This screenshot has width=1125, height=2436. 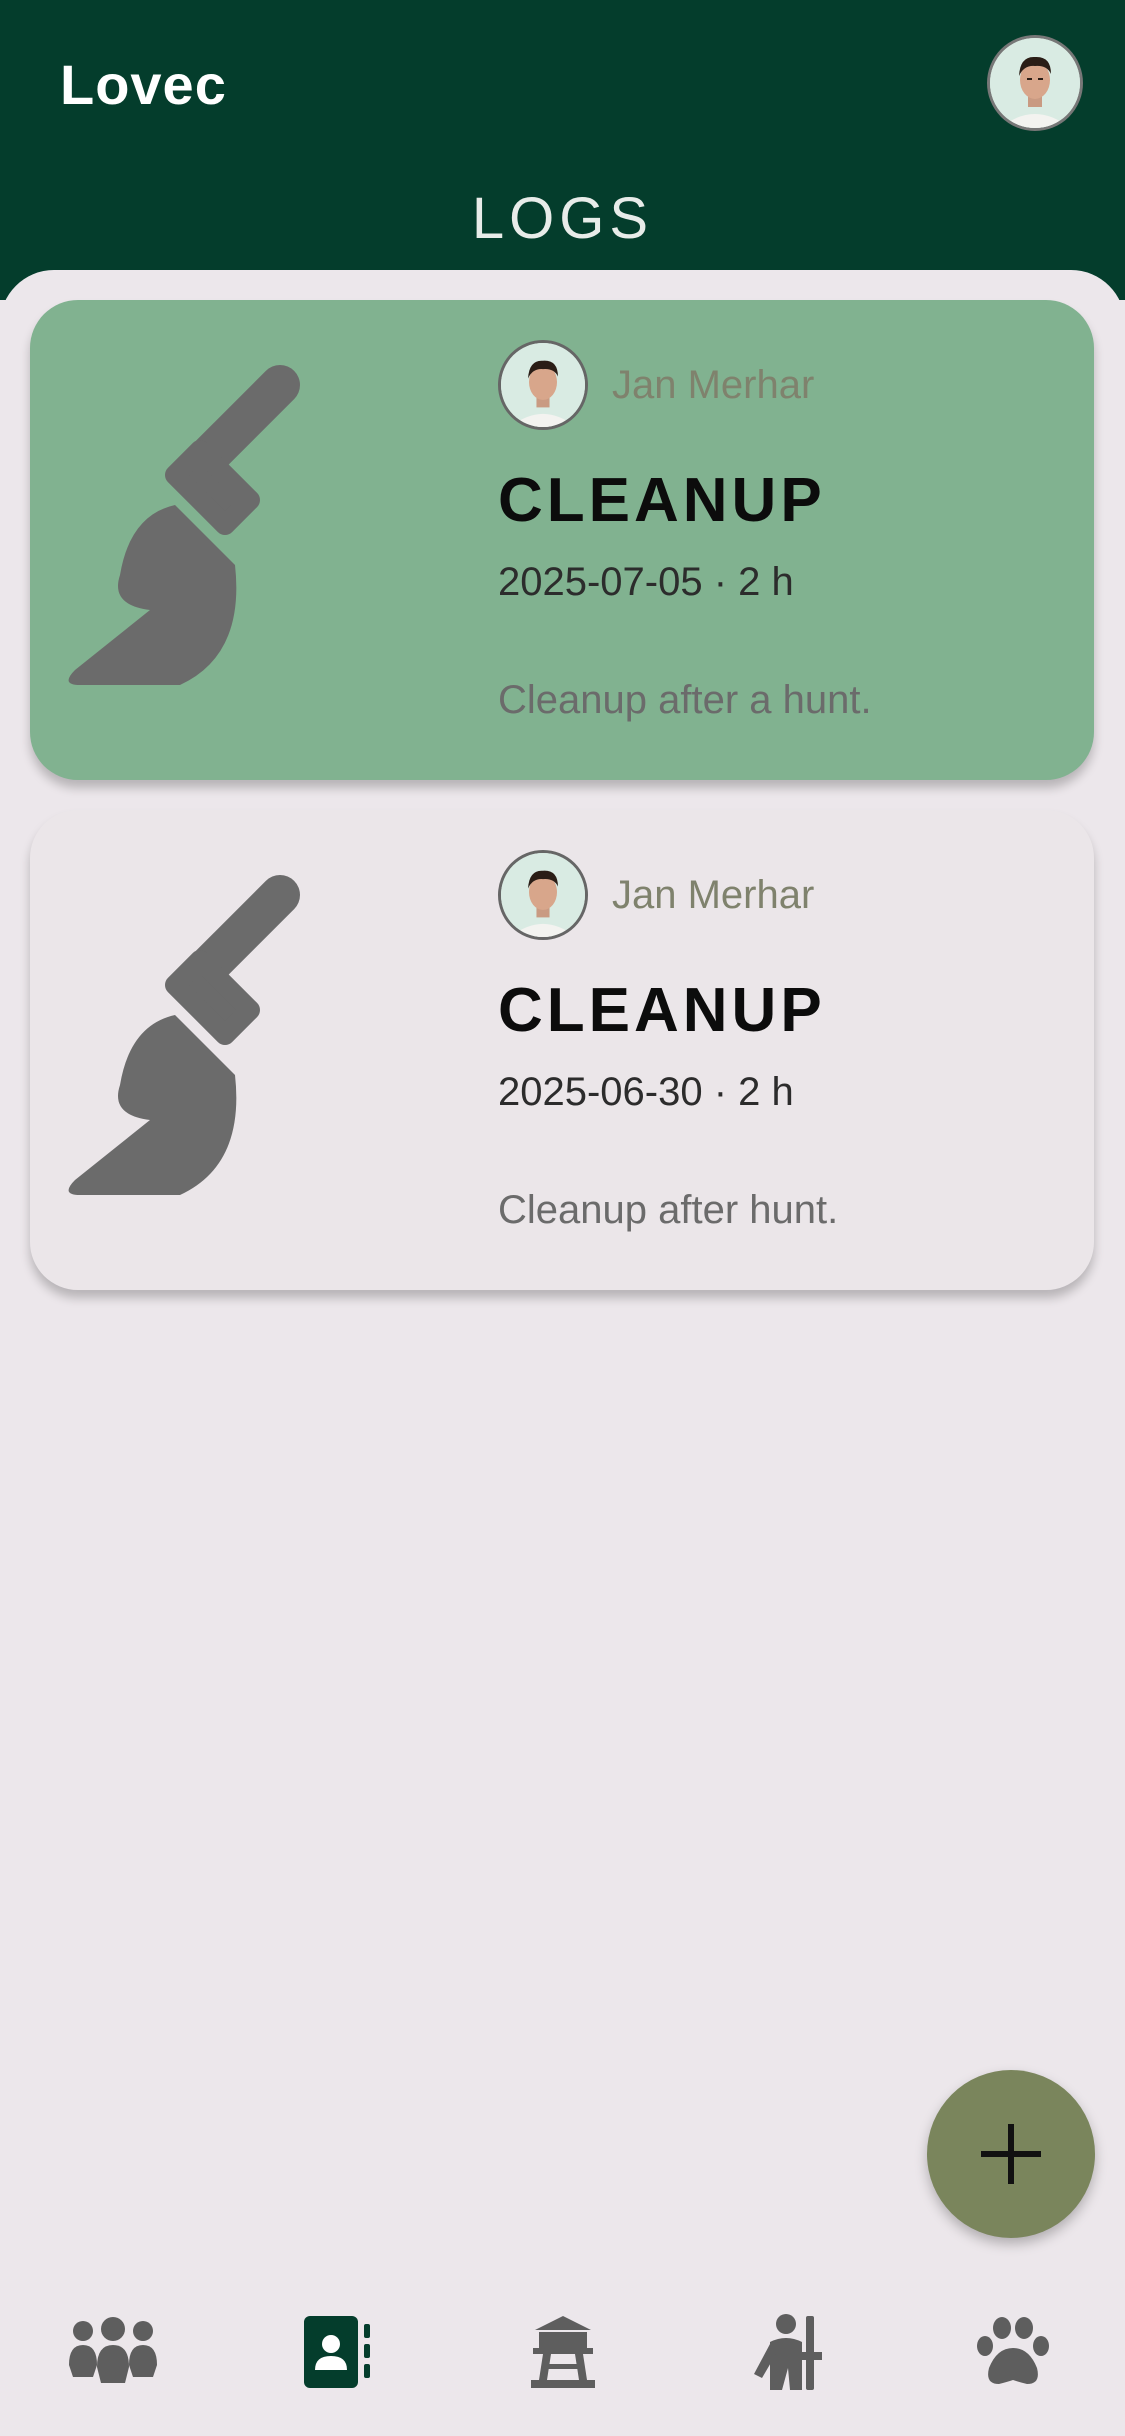 I want to click on paw-icon, so click(x=1012, y=2350).